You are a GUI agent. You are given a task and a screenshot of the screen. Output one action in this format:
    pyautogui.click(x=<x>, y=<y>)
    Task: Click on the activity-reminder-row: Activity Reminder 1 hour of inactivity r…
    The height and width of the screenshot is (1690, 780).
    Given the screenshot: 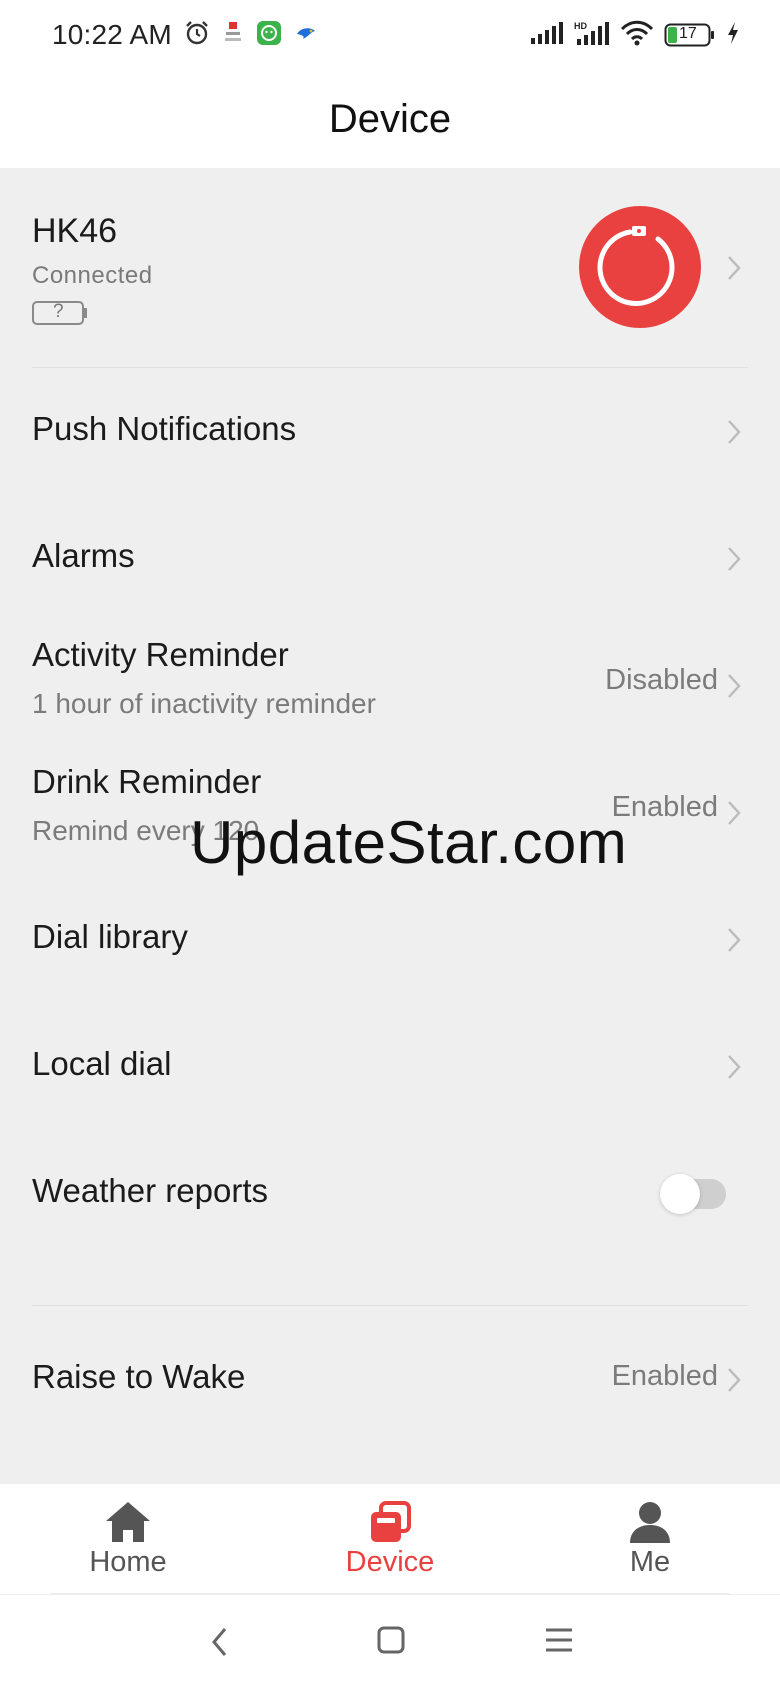 What is the action you would take?
    pyautogui.click(x=390, y=685)
    